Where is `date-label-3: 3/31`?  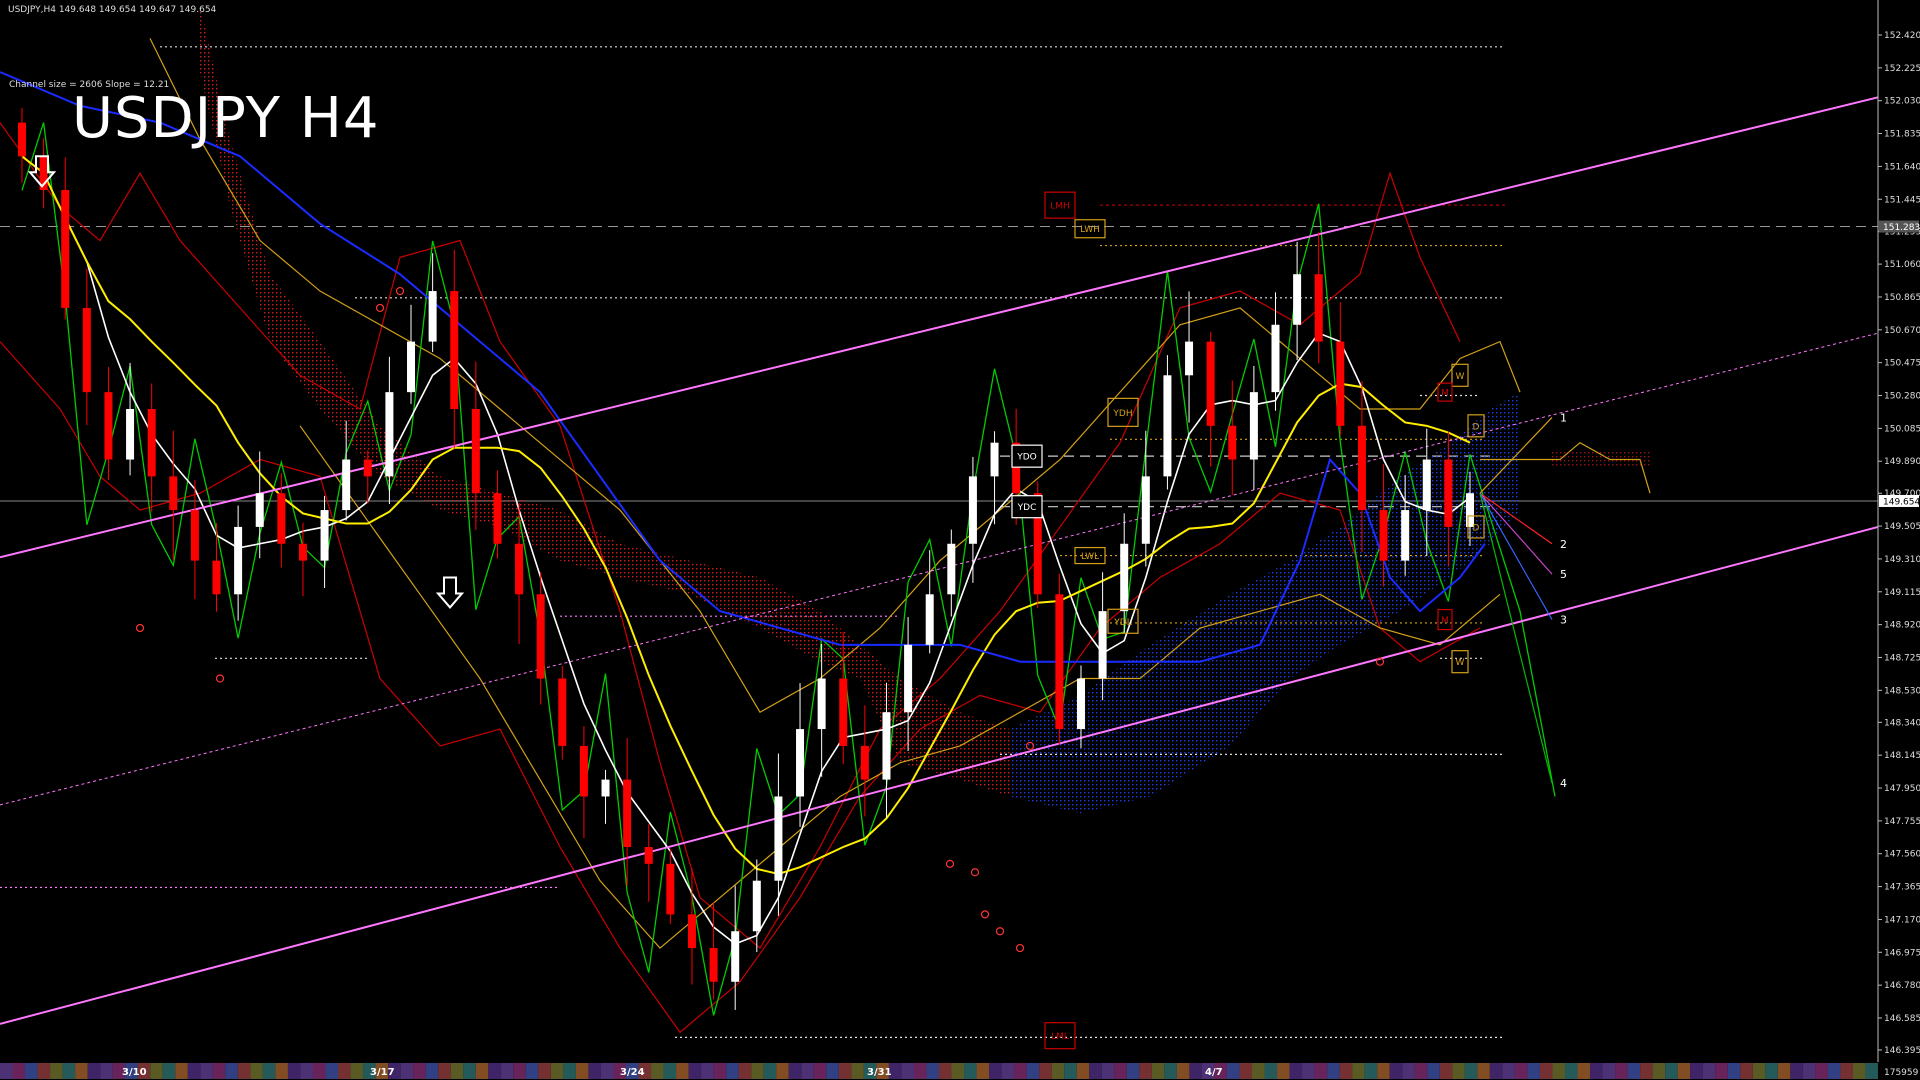 date-label-3: 3/31 is located at coordinates (879, 1072).